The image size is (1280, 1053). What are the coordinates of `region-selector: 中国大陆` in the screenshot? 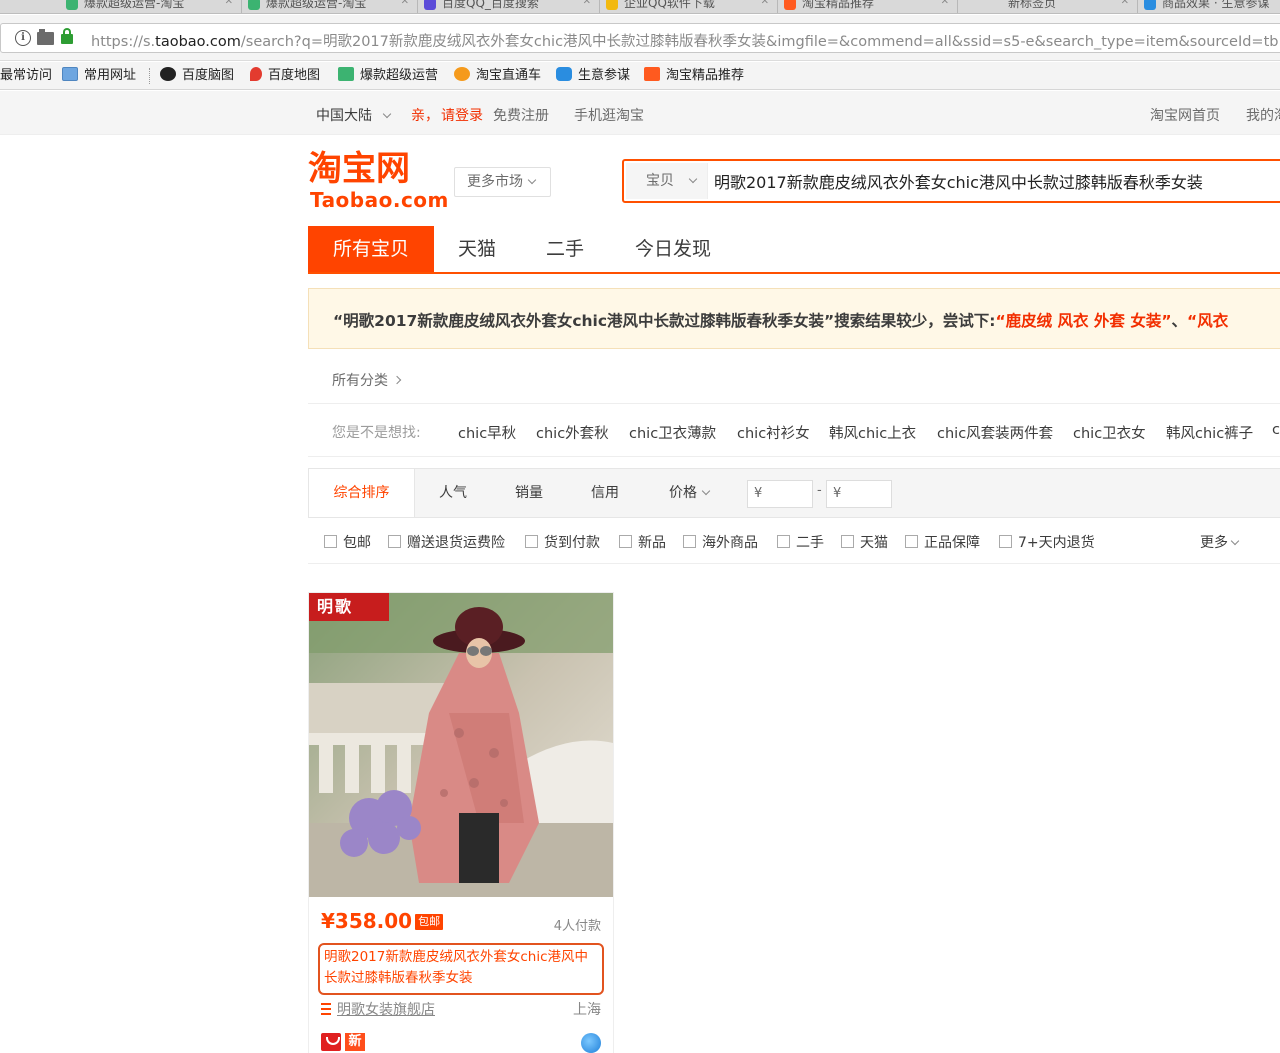 It's located at (354, 115).